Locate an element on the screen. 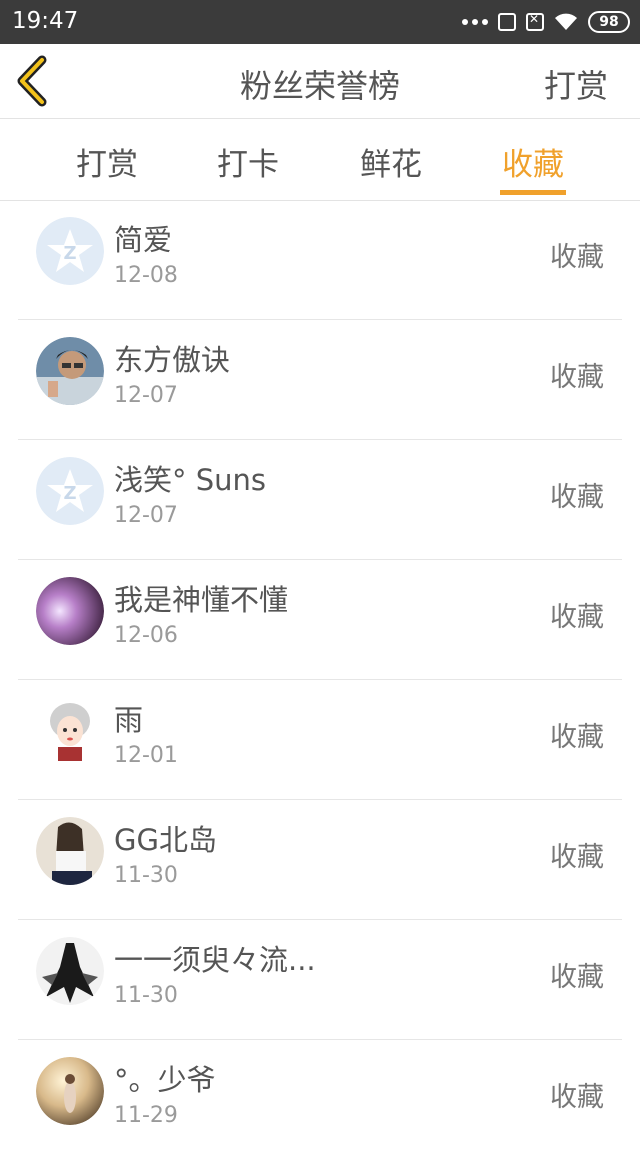 This screenshot has height=1160, width=640. fan-date: 12-06 is located at coordinates (146, 635).